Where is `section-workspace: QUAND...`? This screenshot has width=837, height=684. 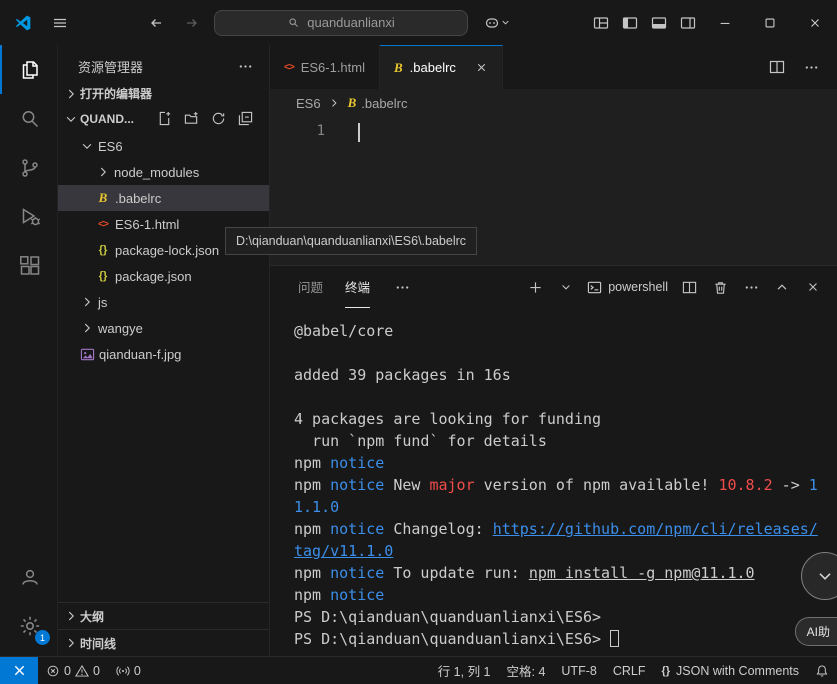
section-workspace: QUAND... is located at coordinates (163, 118).